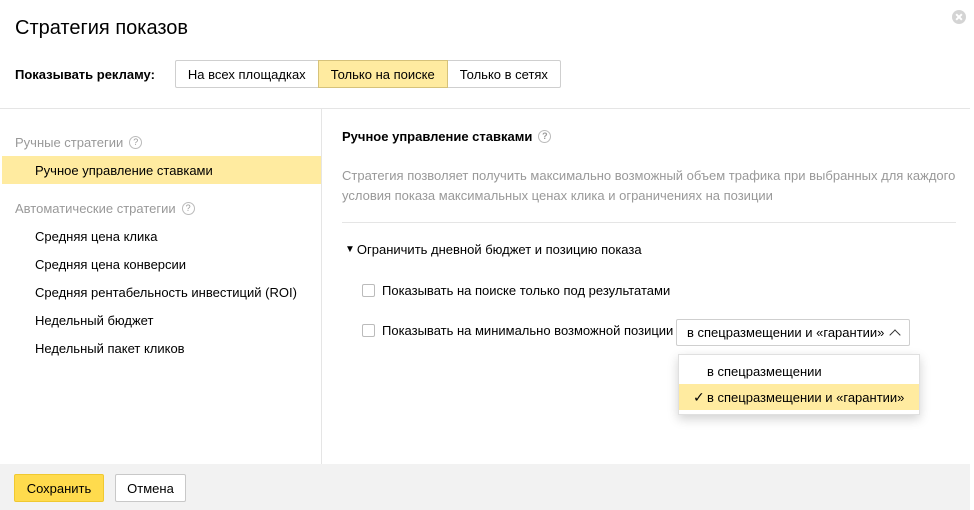 Image resolution: width=974 pixels, height=510 pixels. Describe the element at coordinates (150, 488) in the screenshot. I see `cancel-button: Отмена` at that location.